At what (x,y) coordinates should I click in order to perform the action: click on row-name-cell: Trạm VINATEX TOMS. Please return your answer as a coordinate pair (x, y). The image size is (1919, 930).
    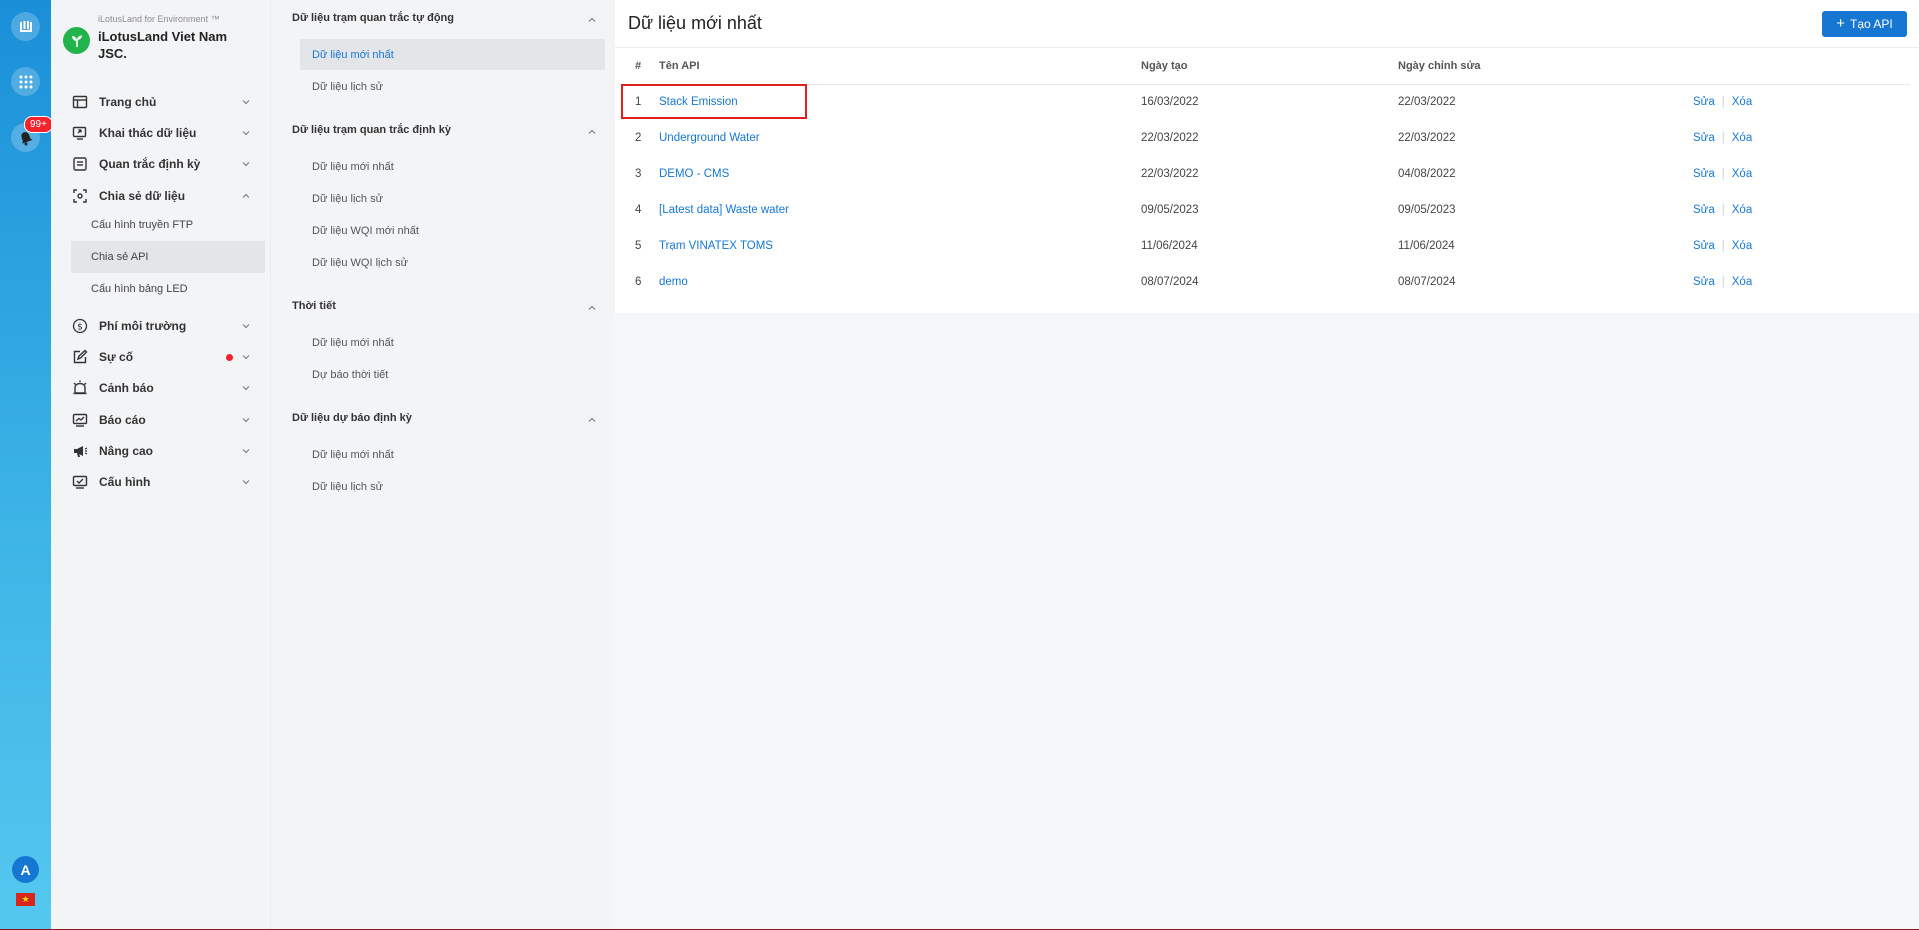
    Looking at the image, I should click on (900, 246).